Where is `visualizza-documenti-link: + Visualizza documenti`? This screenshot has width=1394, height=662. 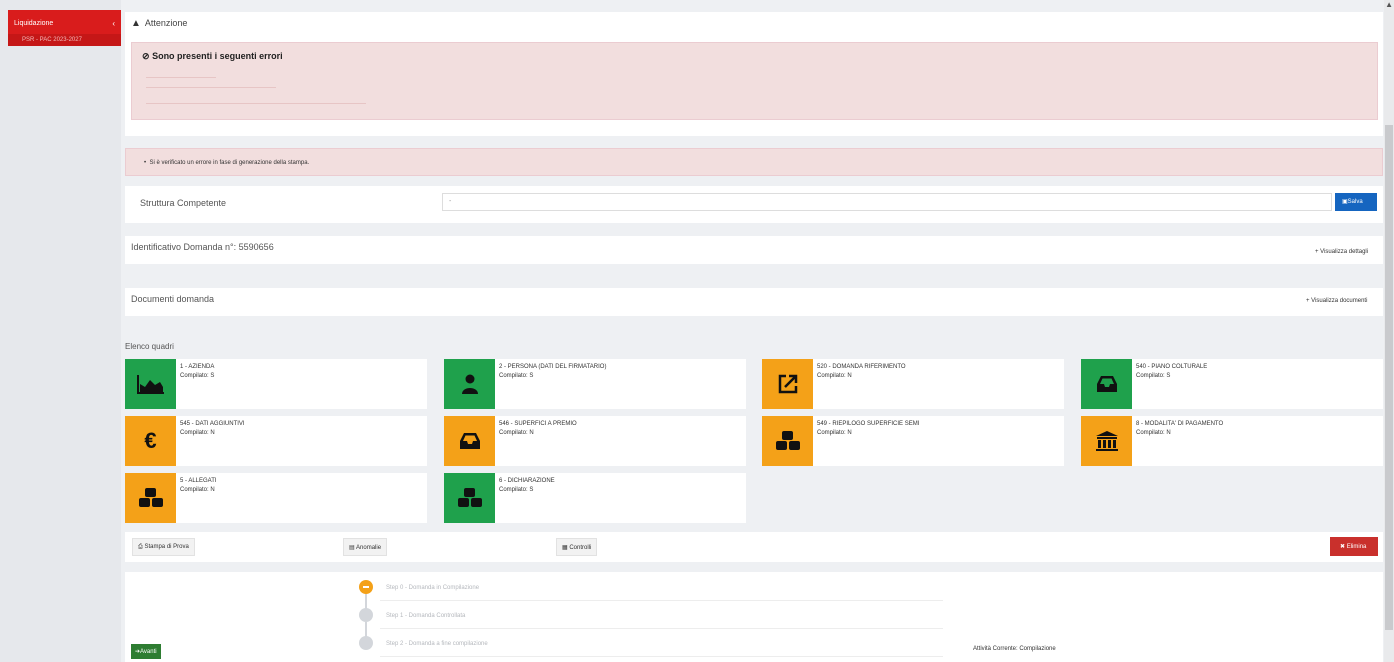
visualizza-documenti-link: + Visualizza documenti is located at coordinates (1336, 301).